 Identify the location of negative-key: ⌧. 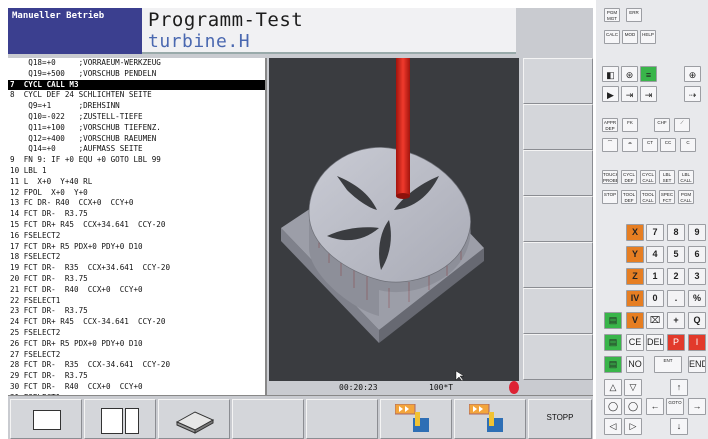
(655, 320).